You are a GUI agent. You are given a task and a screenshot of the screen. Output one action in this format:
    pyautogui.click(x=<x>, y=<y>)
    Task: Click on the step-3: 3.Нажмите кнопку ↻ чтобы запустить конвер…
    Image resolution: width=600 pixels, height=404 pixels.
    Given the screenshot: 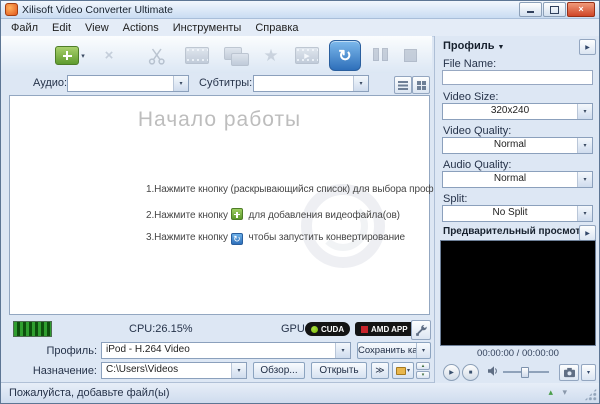 What is the action you would take?
    pyautogui.click(x=275, y=238)
    